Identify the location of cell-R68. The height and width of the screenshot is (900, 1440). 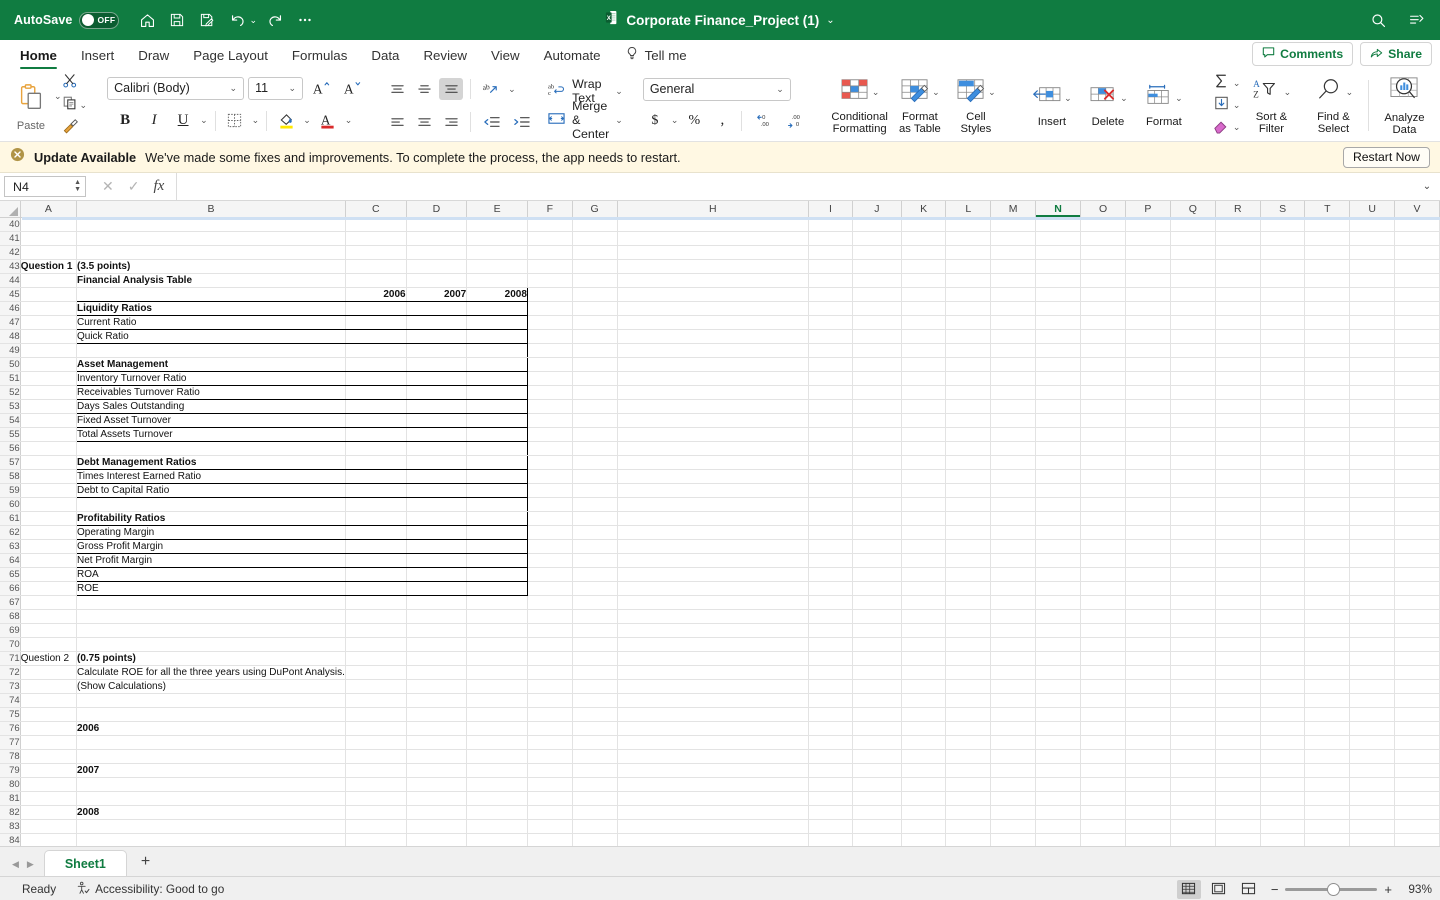
(1238, 616).